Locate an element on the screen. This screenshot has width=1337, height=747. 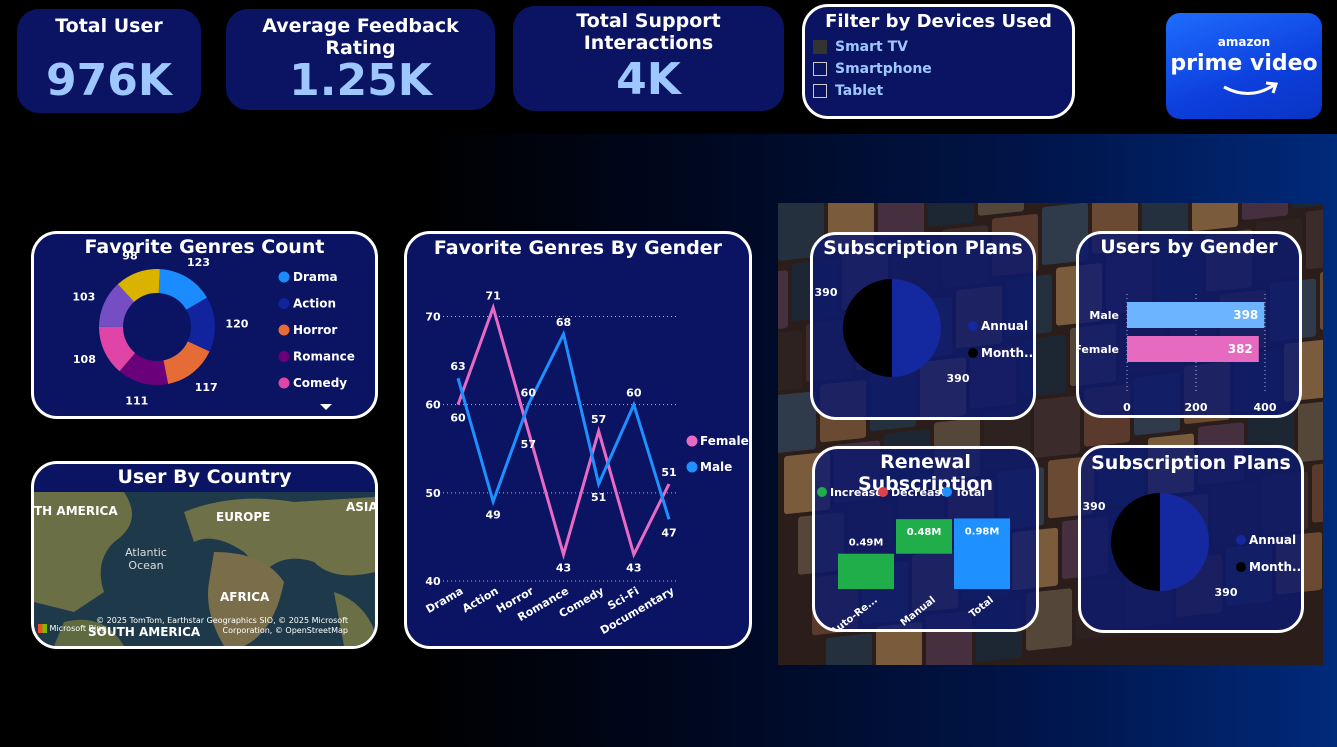
y-tick-label: 70 is located at coordinates (433, 316).